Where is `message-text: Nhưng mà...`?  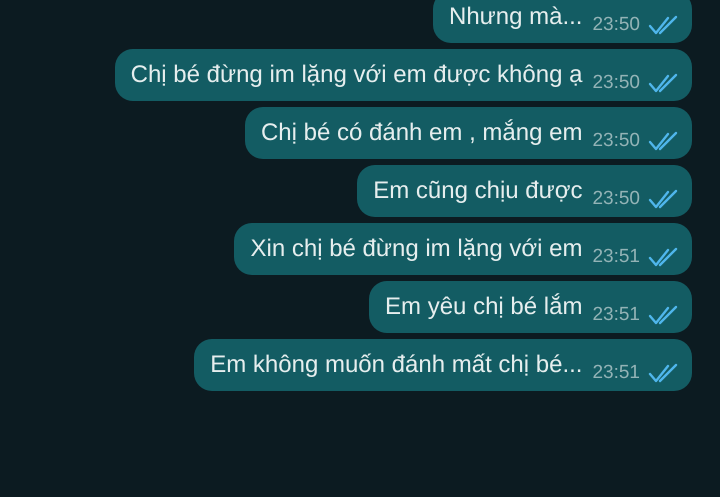
message-text: Nhưng mà... is located at coordinates (515, 17).